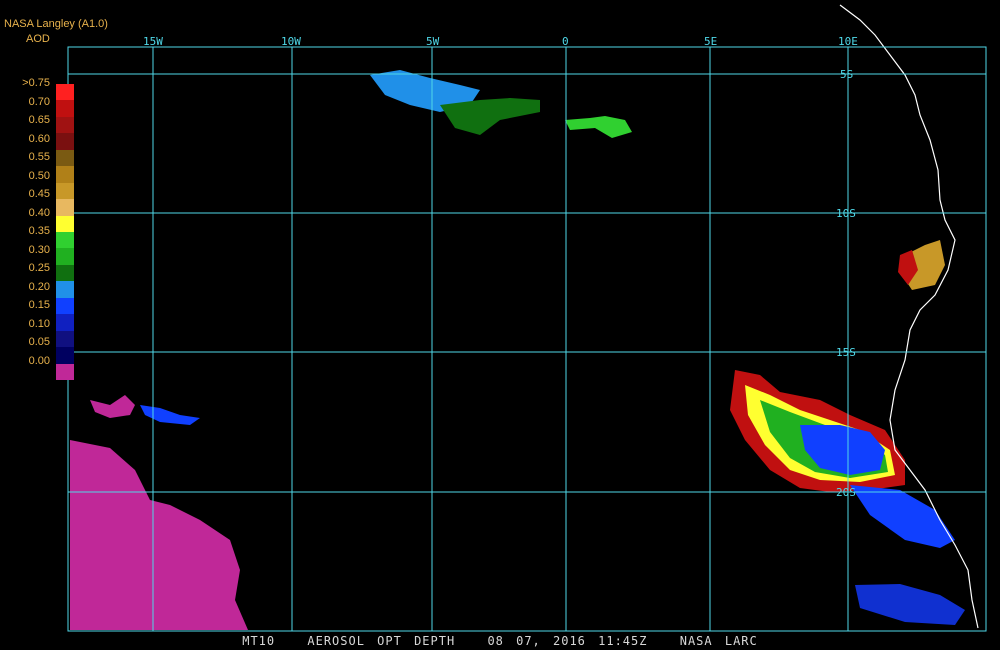 The height and width of the screenshot is (650, 1000). What do you see at coordinates (848, 41) in the screenshot?
I see `lon-label-10e: 10E` at bounding box center [848, 41].